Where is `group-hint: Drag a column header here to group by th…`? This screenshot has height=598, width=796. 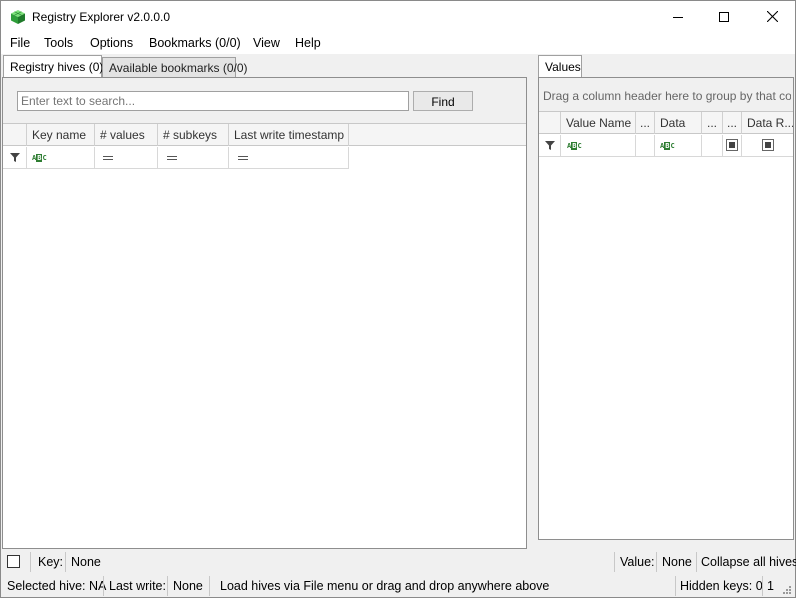 group-hint: Drag a column header here to group by th… is located at coordinates (667, 96).